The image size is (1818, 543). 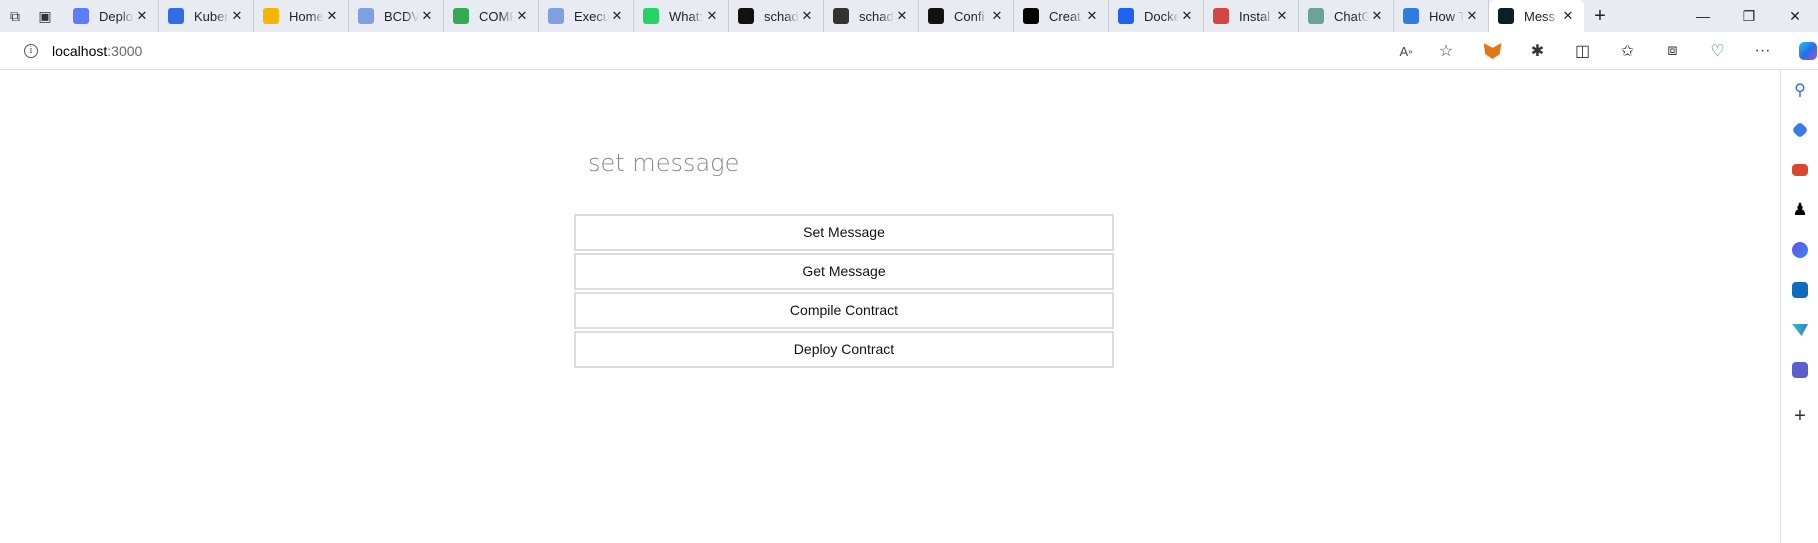 What do you see at coordinates (15, 16) in the screenshot?
I see `workspaces-icon: ⧉` at bounding box center [15, 16].